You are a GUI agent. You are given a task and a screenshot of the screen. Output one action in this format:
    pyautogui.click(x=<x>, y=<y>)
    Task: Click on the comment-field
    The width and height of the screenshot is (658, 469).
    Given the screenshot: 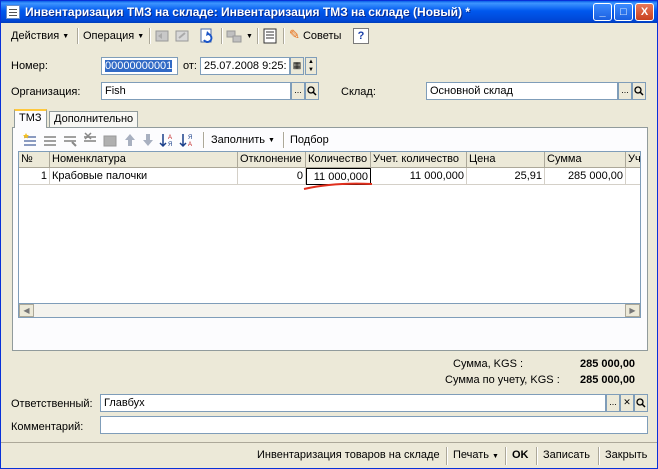 What is the action you would take?
    pyautogui.click(x=374, y=425)
    